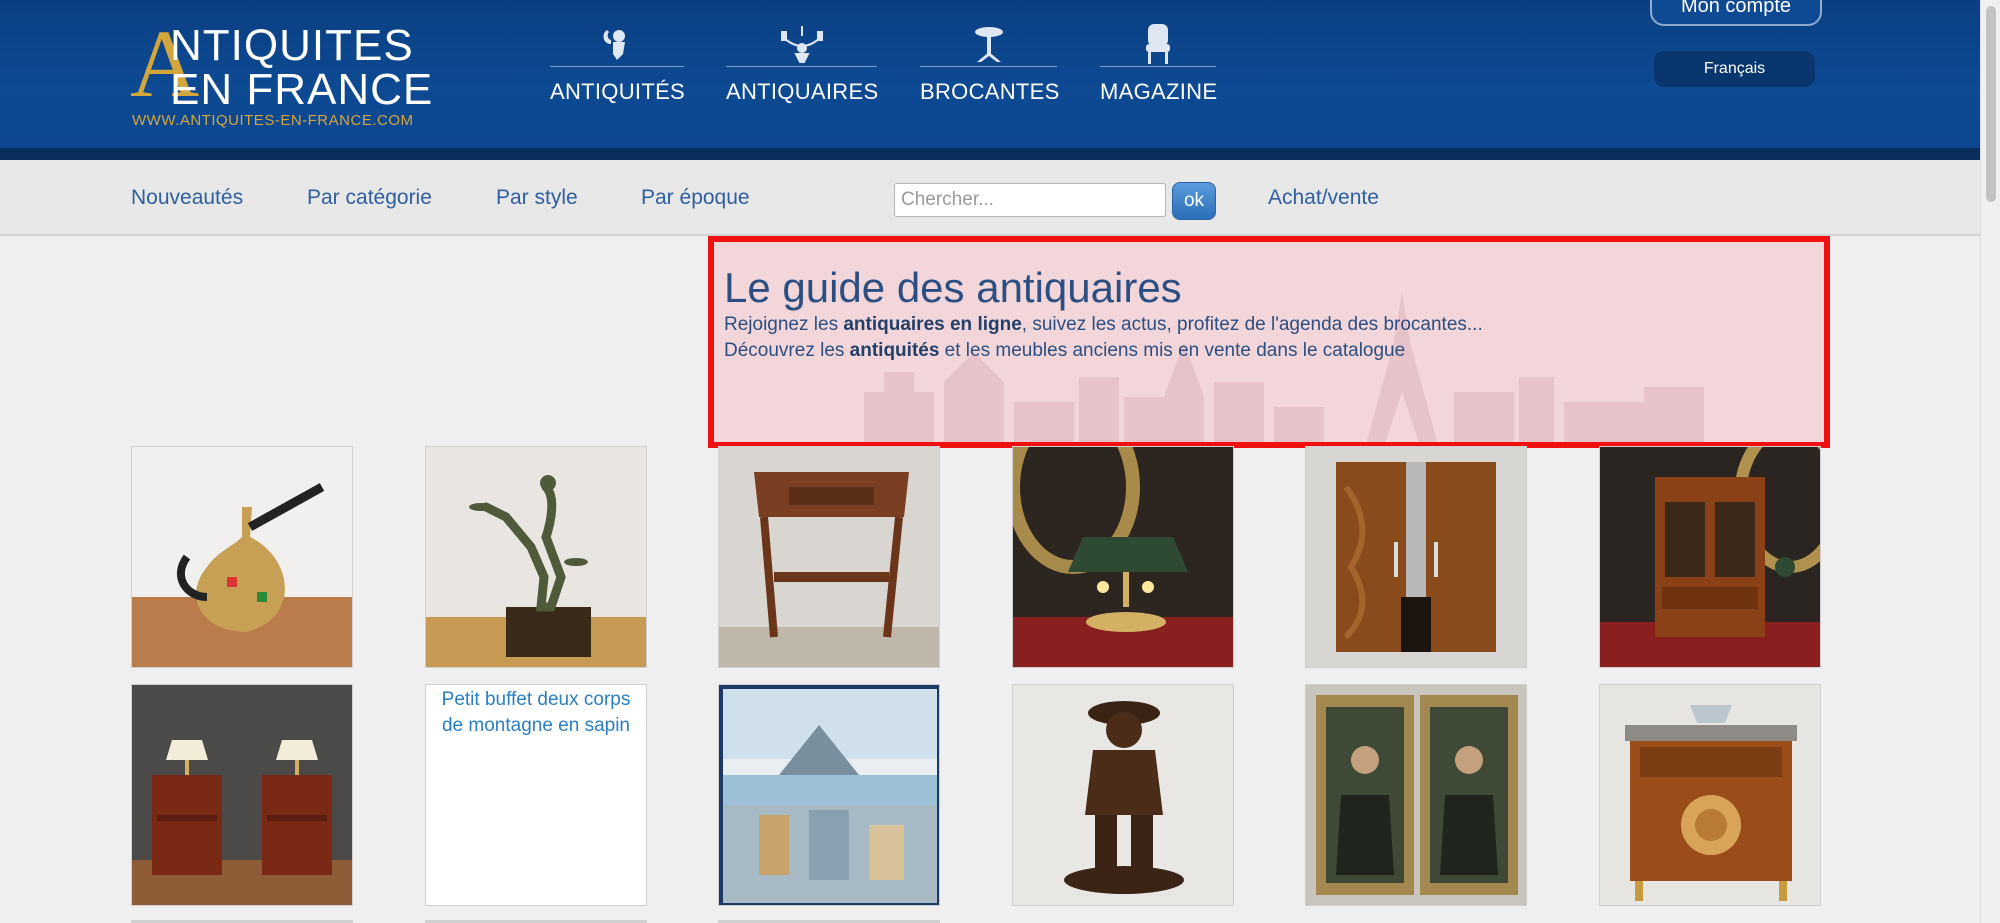 This screenshot has height=923, width=2000. I want to click on pair-nightstands-image, so click(242, 795).